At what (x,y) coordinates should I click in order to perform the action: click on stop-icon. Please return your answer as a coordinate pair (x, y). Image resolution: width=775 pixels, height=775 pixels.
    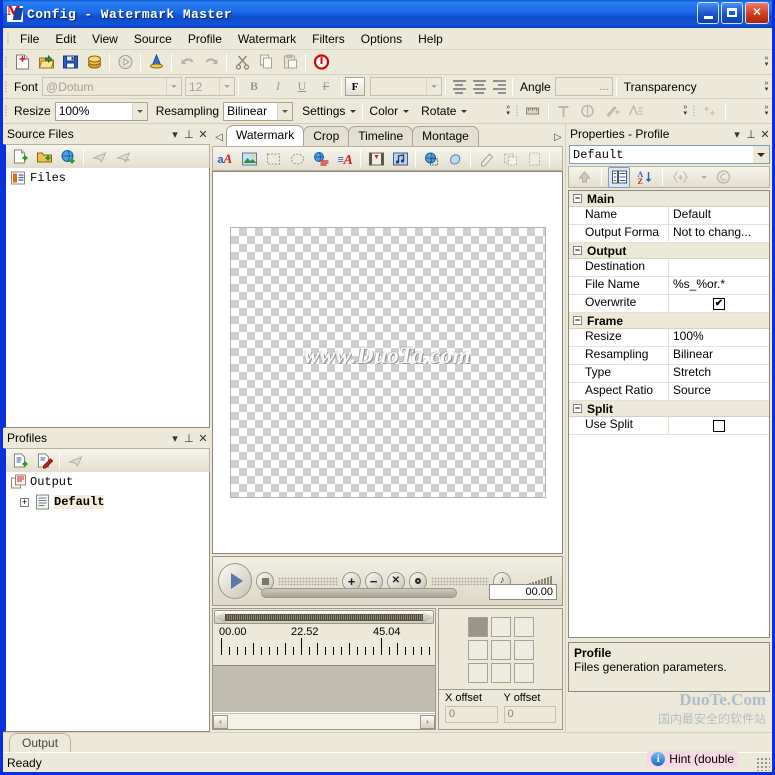
    Looking at the image, I should click on (321, 62).